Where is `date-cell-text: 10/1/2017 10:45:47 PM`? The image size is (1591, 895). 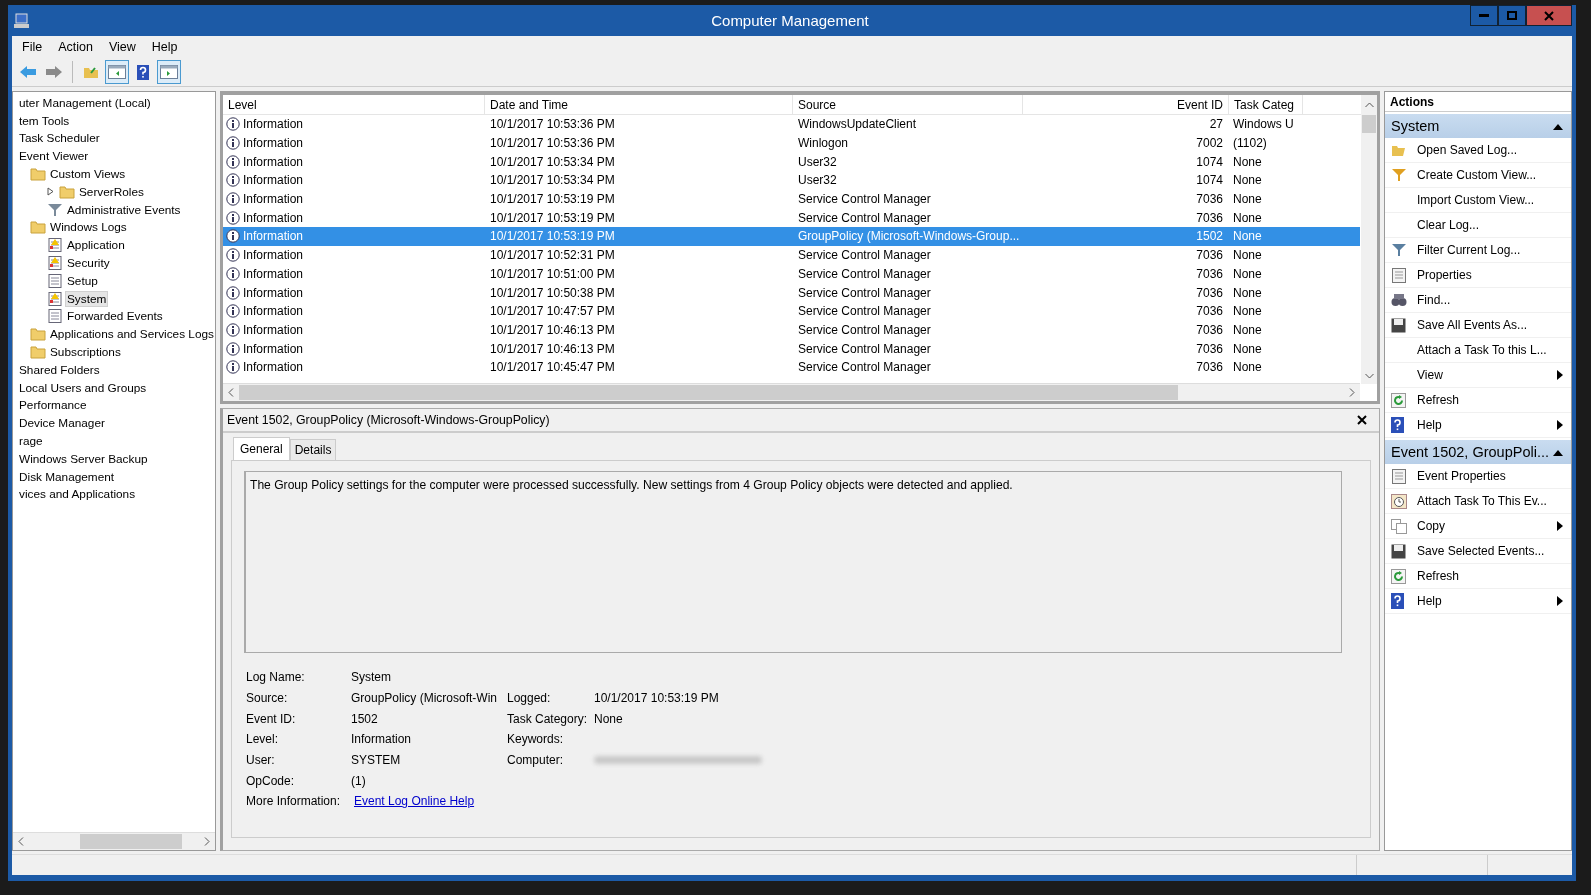 date-cell-text: 10/1/2017 10:45:47 PM is located at coordinates (552, 367).